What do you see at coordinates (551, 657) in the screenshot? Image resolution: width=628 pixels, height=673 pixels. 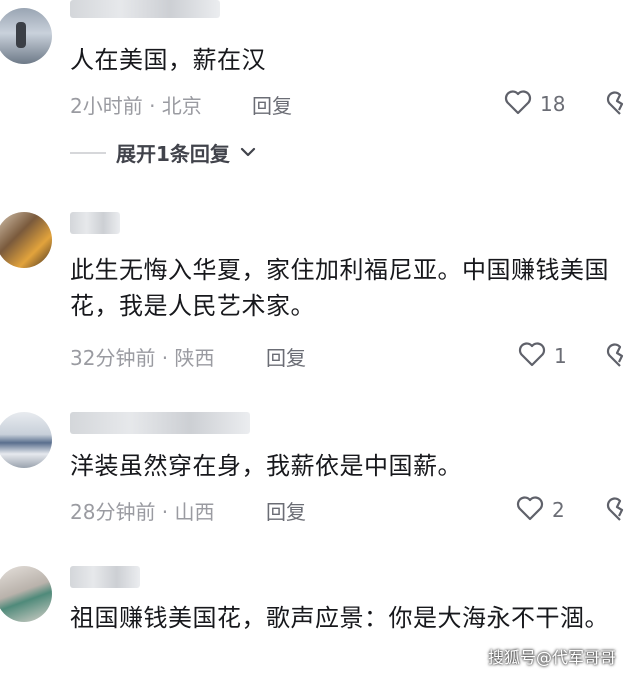 I see `watermark: 搜狐号@代军哥哥` at bounding box center [551, 657].